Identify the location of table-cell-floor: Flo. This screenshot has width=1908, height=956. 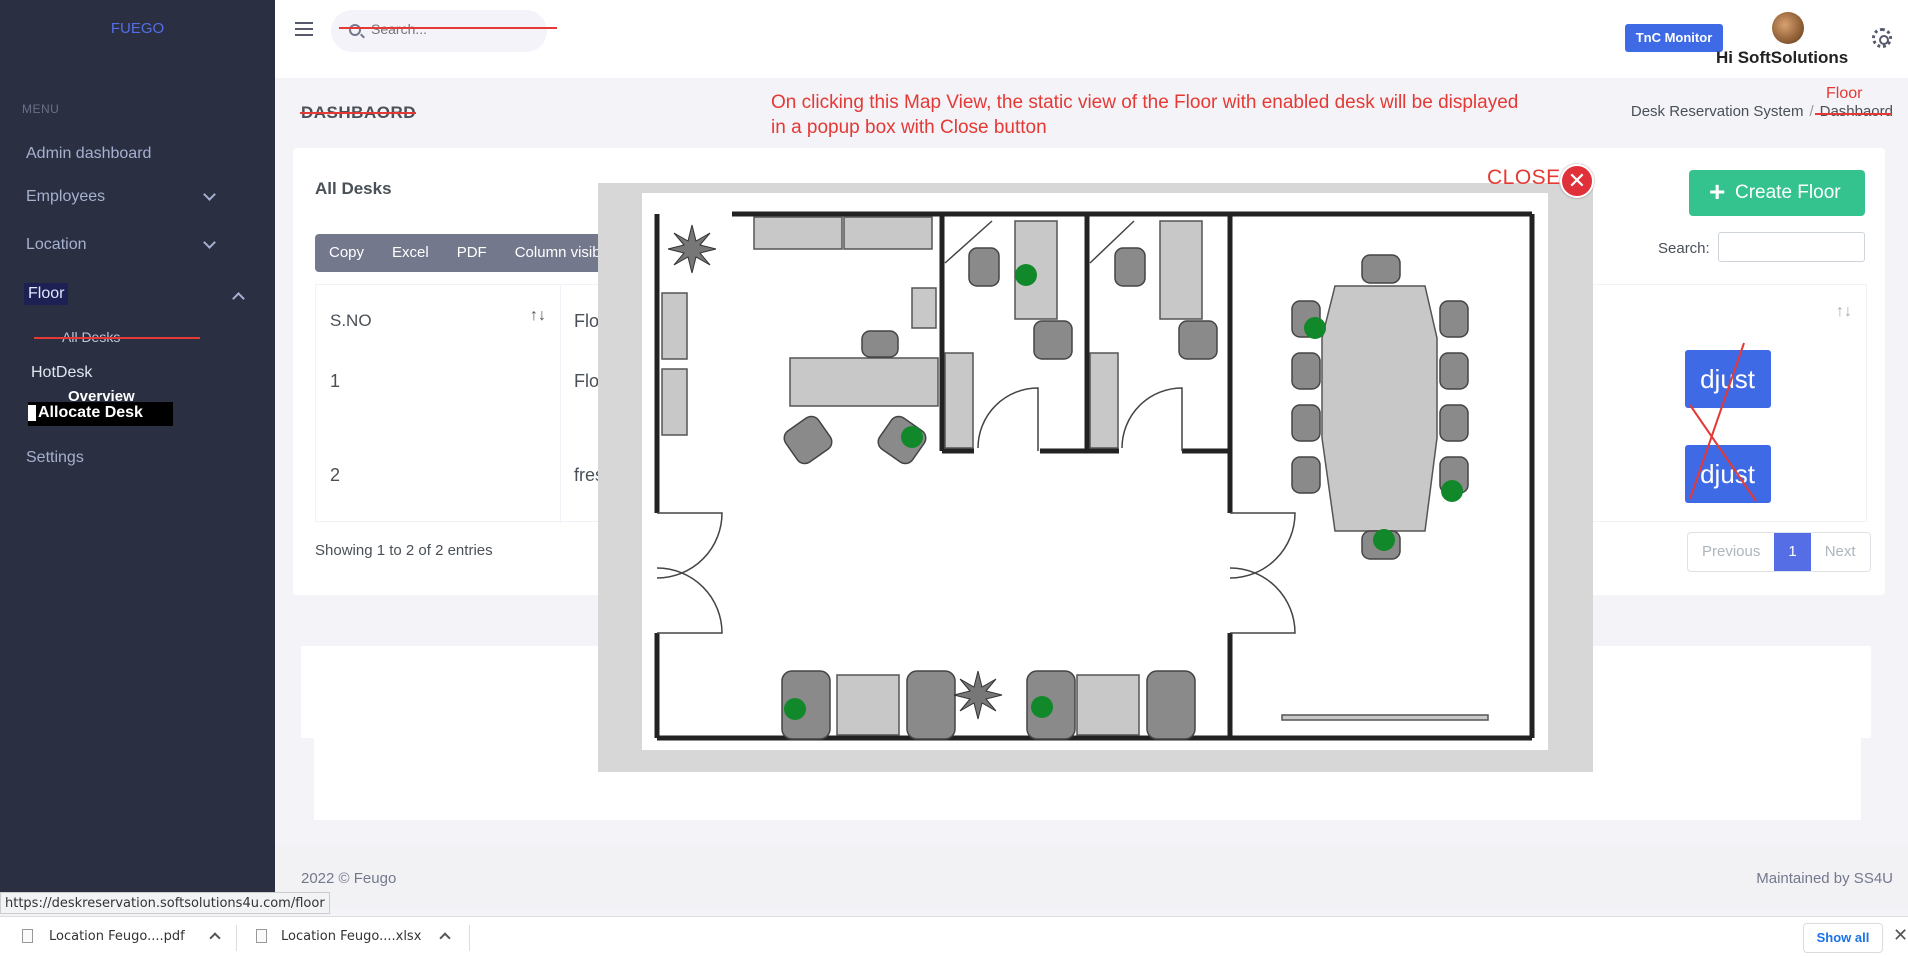
(587, 381).